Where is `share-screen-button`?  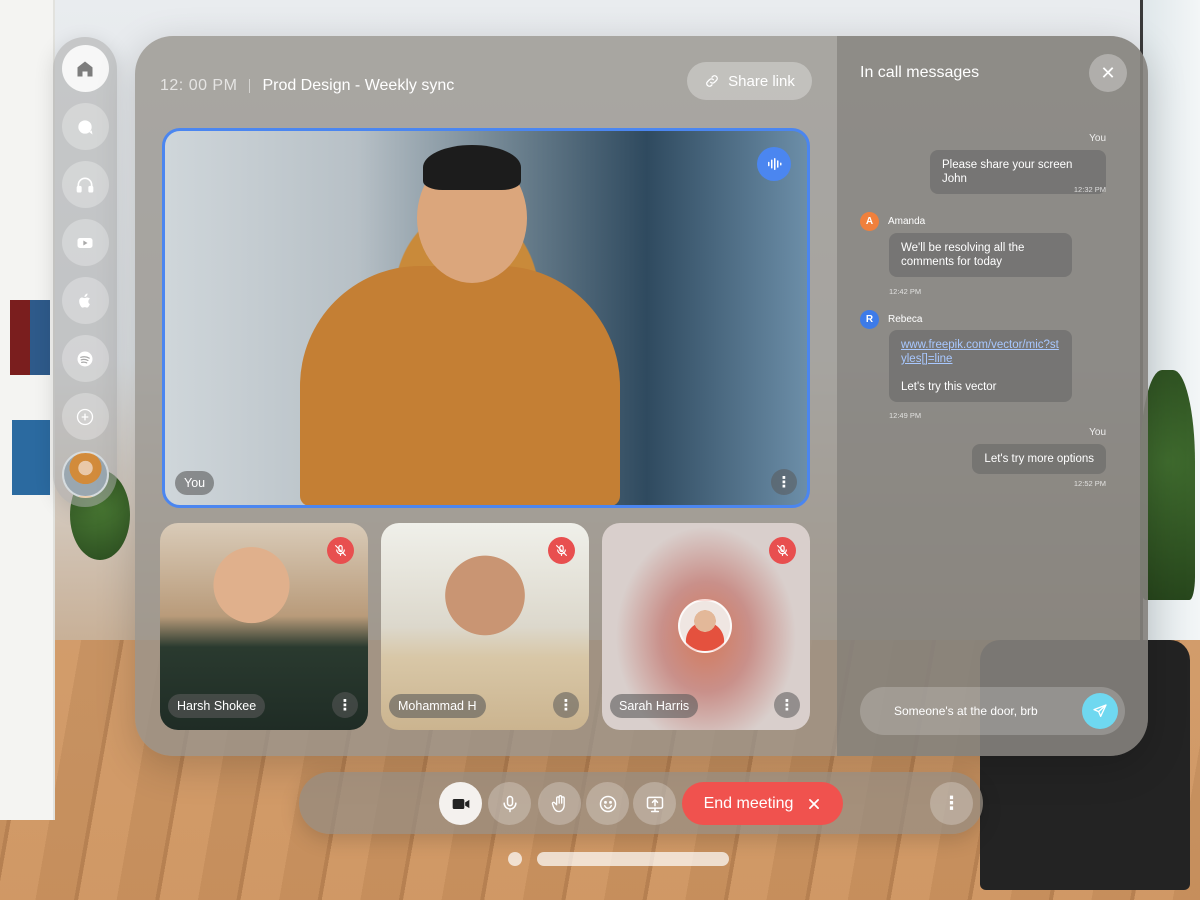
share-screen-button is located at coordinates (654, 803).